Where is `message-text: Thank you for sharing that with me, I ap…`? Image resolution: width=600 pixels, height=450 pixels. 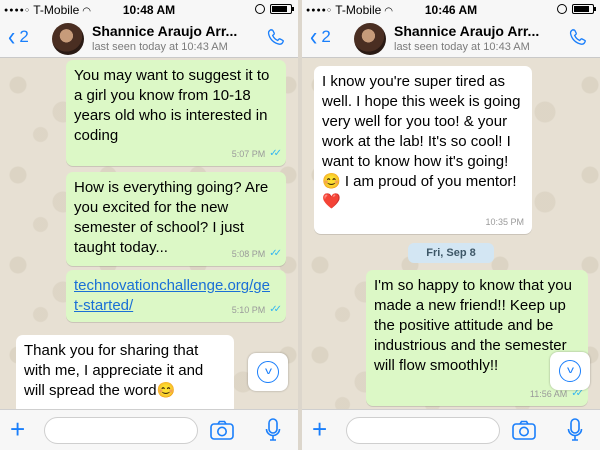 message-text: Thank you for sharing that with me, I ap… is located at coordinates (114, 370).